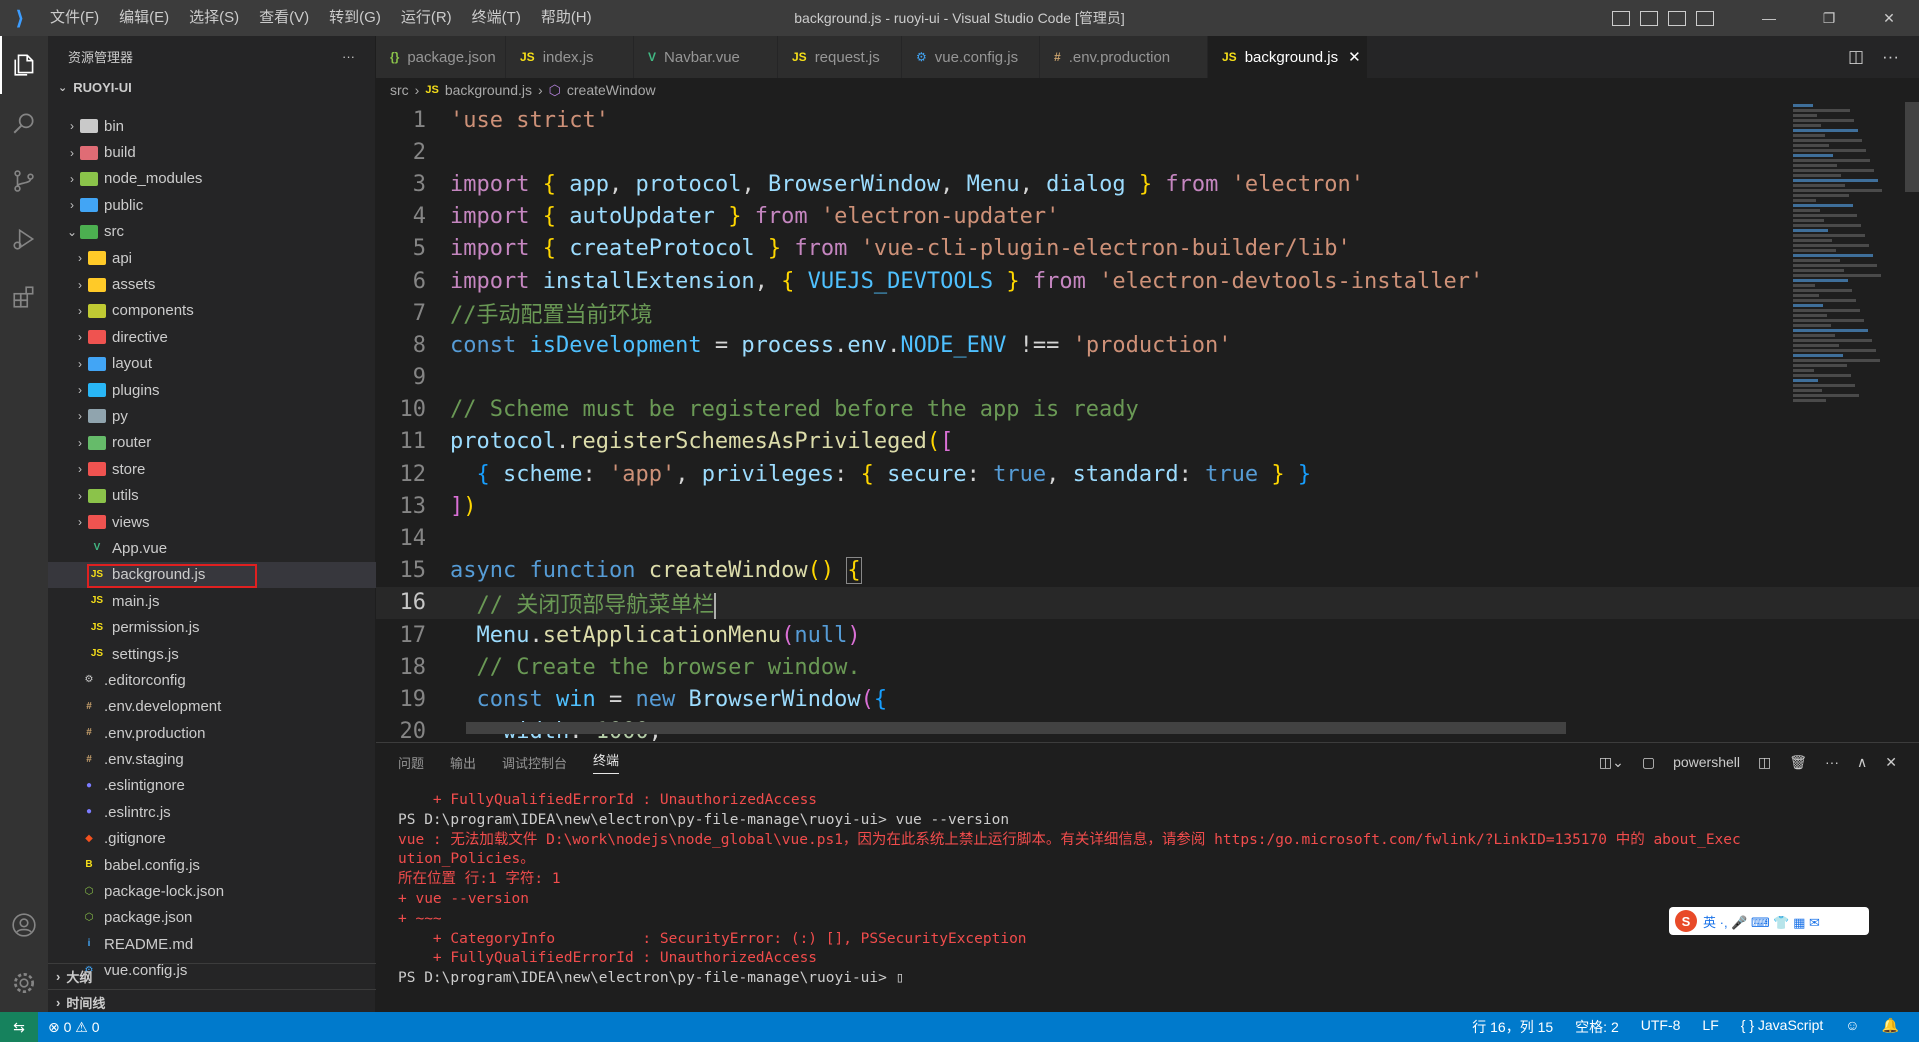 The image size is (1919, 1042). I want to click on toggle-panel-icon, so click(1649, 18).